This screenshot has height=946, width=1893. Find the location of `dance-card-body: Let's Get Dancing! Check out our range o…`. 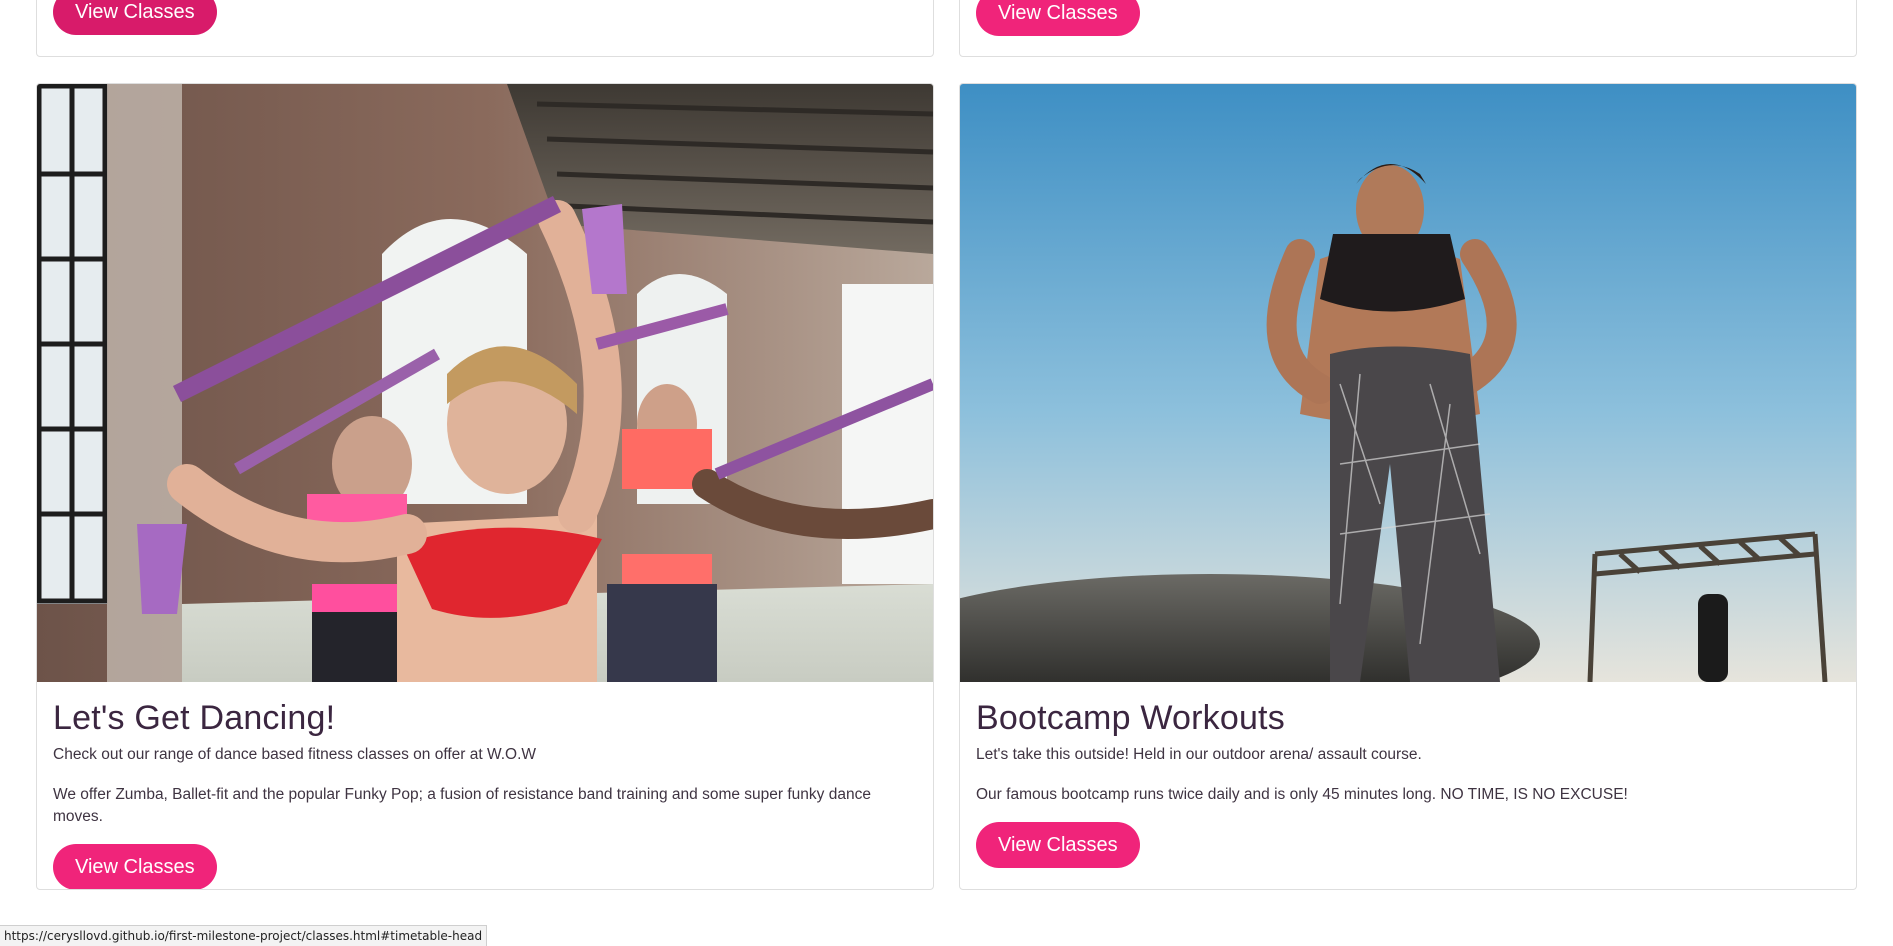

dance-card-body: Let's Get Dancing! Check out our range o… is located at coordinates (485, 785).